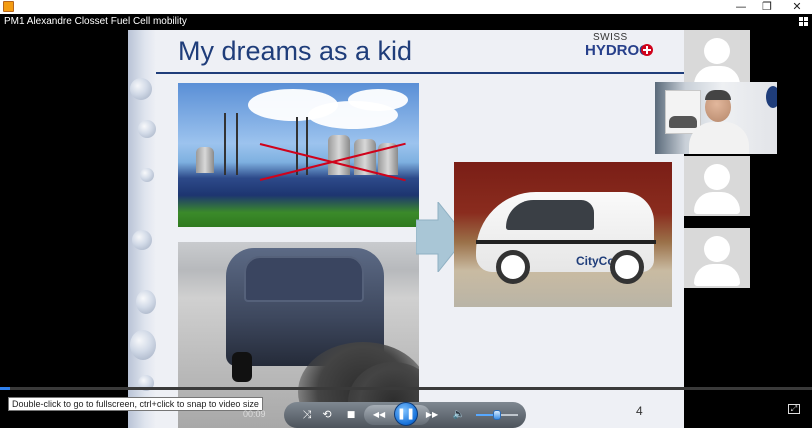 The height and width of the screenshot is (428, 812). Describe the element at coordinates (550, 215) in the screenshot. I see `citycom-window` at that location.